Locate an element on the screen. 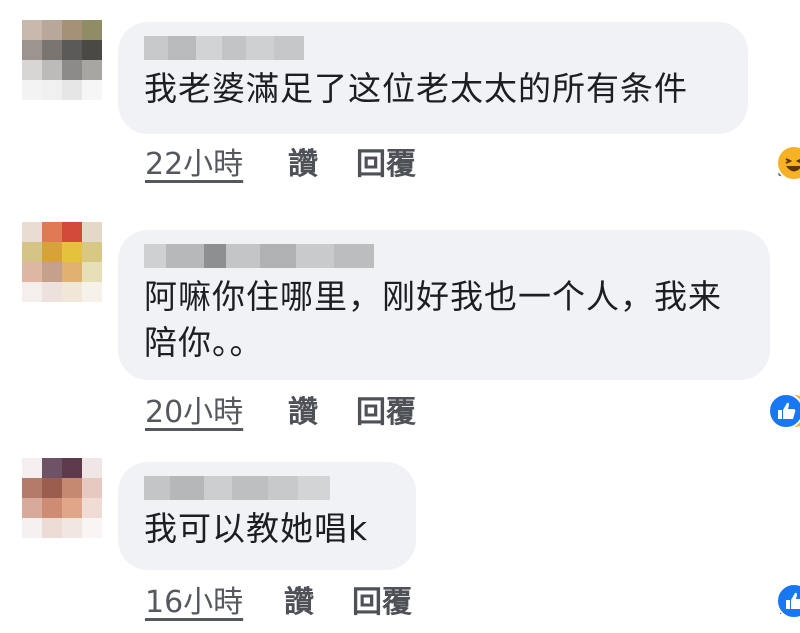  comment-meta: 22小時 讚 回覆 3 is located at coordinates (400, 165).